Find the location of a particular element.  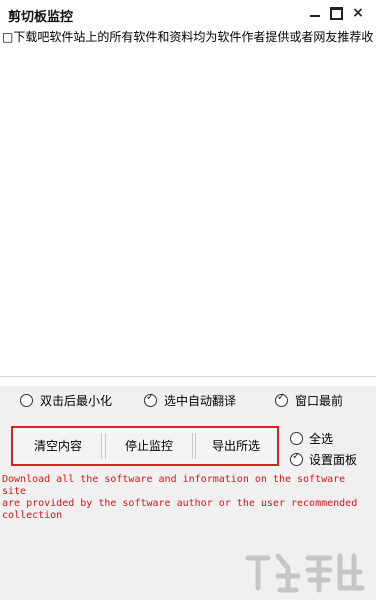

list-item: □下载吧软件站上的所有软件和资料均为软件作者提供或者网友推荐收 is located at coordinates (189, 36).